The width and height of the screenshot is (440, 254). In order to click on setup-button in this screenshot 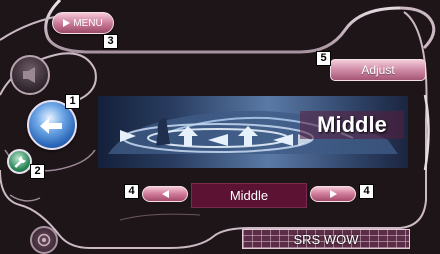, I will do `click(19, 161)`.